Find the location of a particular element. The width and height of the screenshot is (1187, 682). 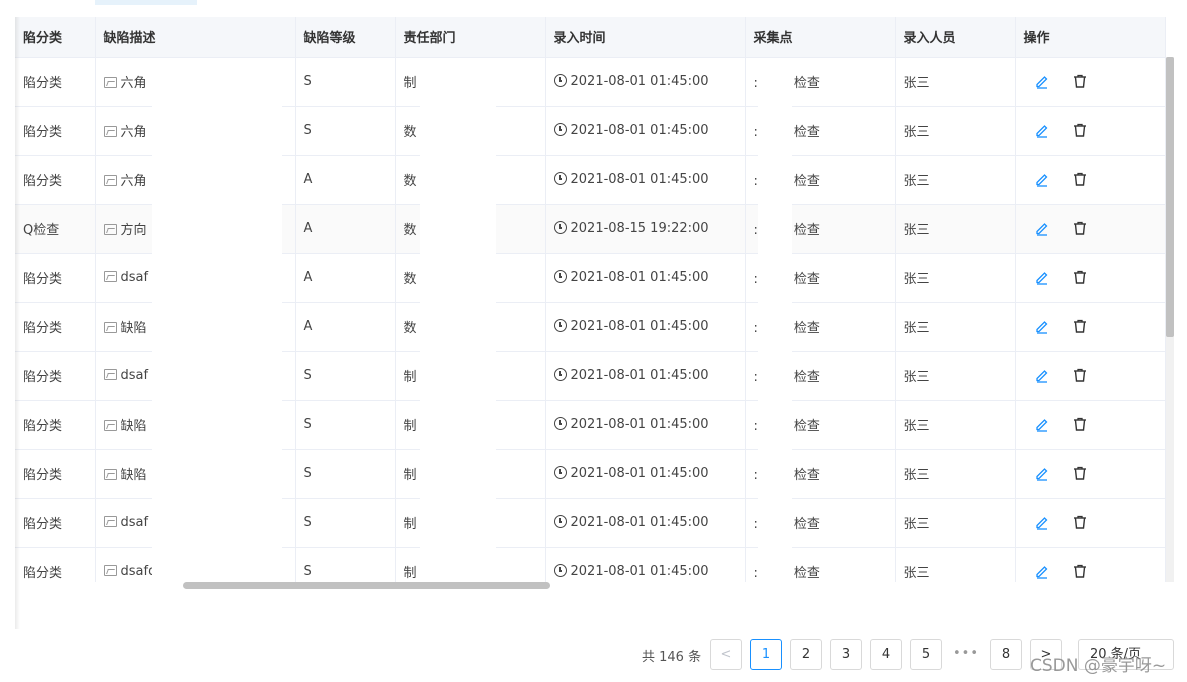

page-button-5: 5 is located at coordinates (926, 654).